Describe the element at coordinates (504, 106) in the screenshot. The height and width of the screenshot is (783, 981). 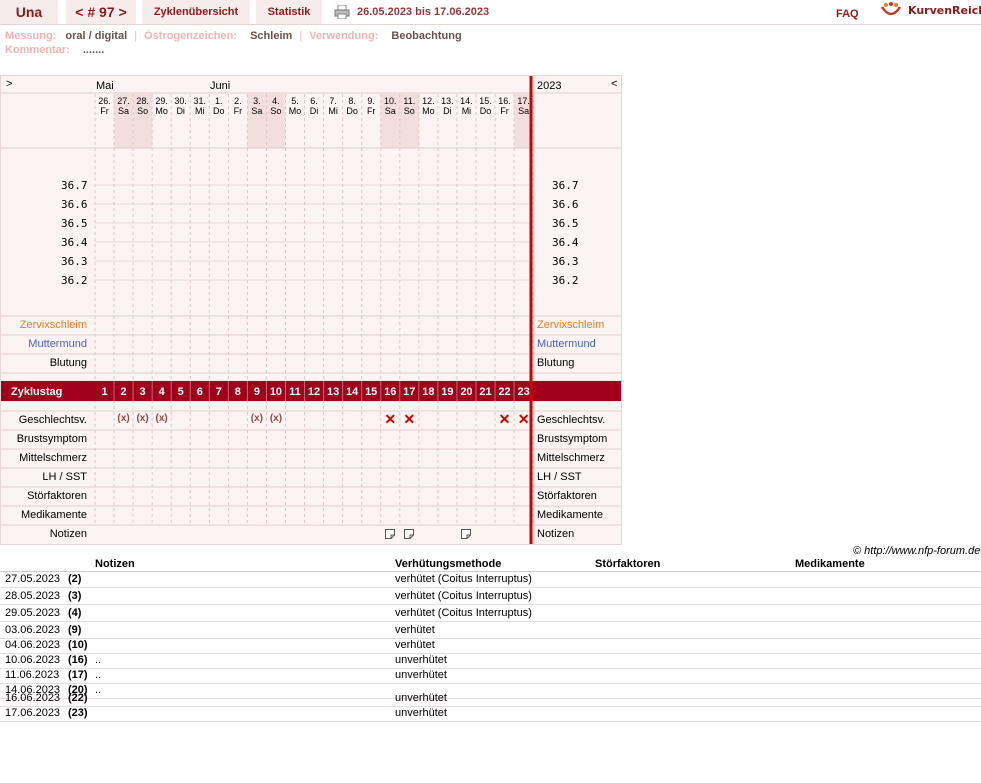
I see `day-header: 16. Fr` at that location.